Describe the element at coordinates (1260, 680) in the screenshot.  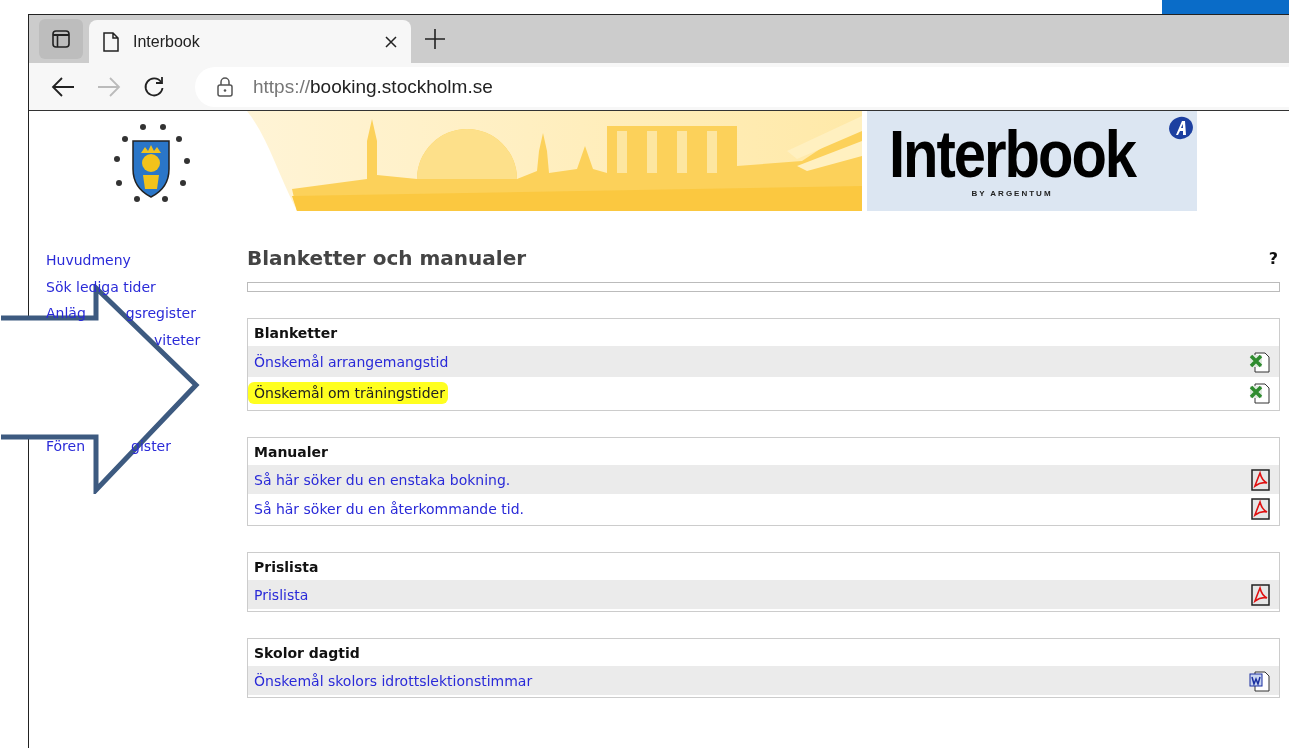
I see `document-file-icon` at that location.